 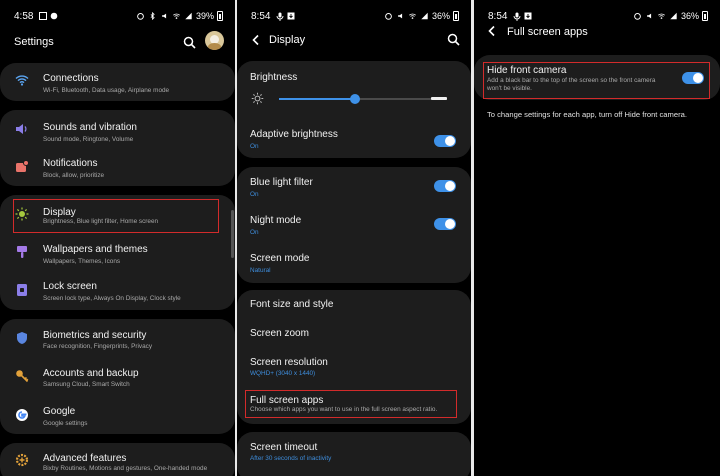 I want to click on settings-item-google: Google Google settings, so click(x=117, y=415).